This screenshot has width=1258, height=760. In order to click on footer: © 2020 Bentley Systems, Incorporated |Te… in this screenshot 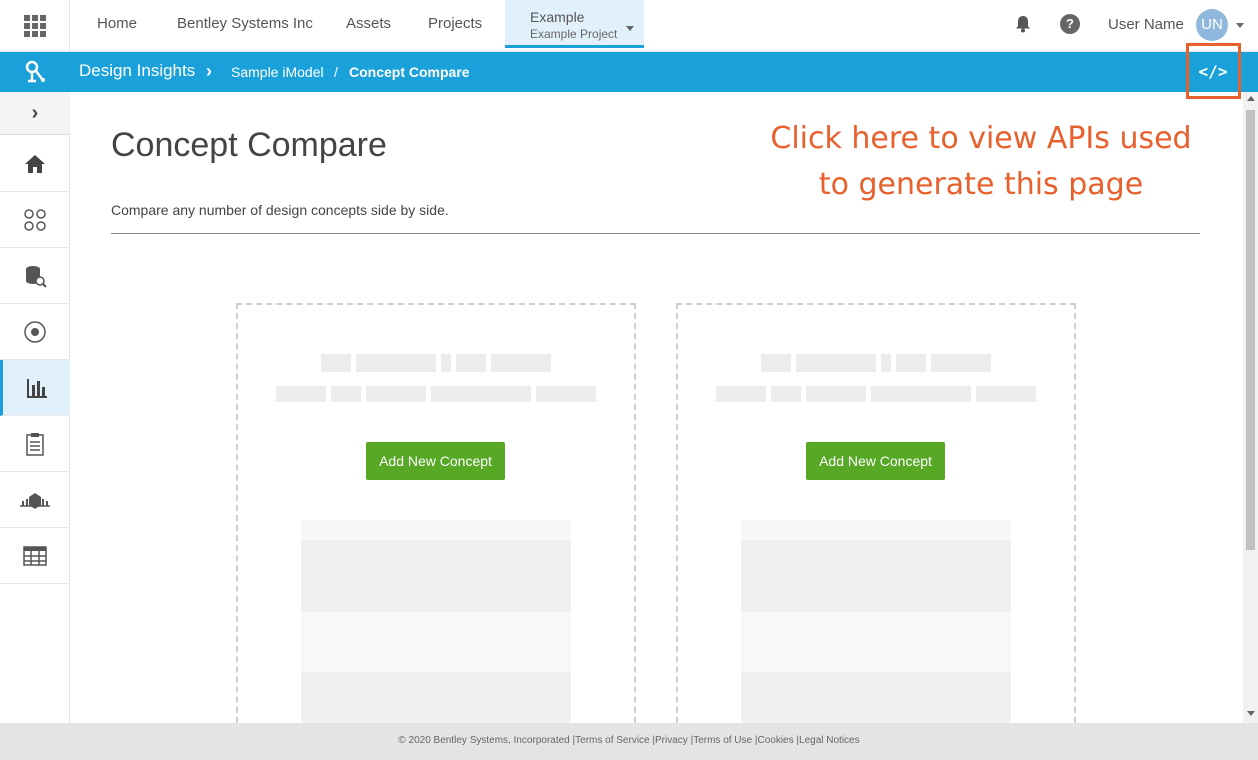, I will do `click(629, 741)`.